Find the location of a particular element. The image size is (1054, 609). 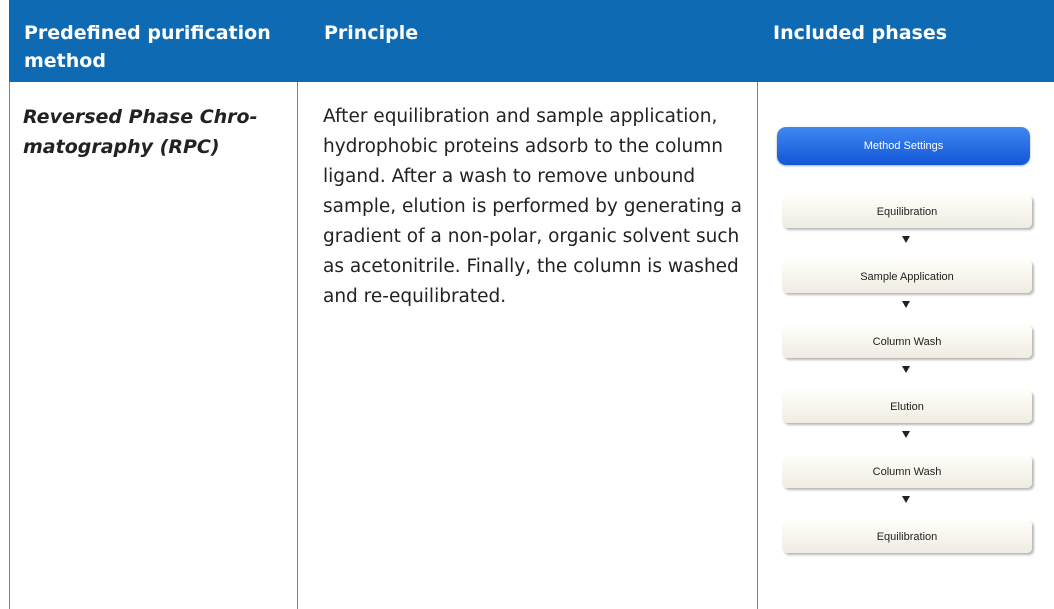

phase-elution: Elution is located at coordinates (907, 406).